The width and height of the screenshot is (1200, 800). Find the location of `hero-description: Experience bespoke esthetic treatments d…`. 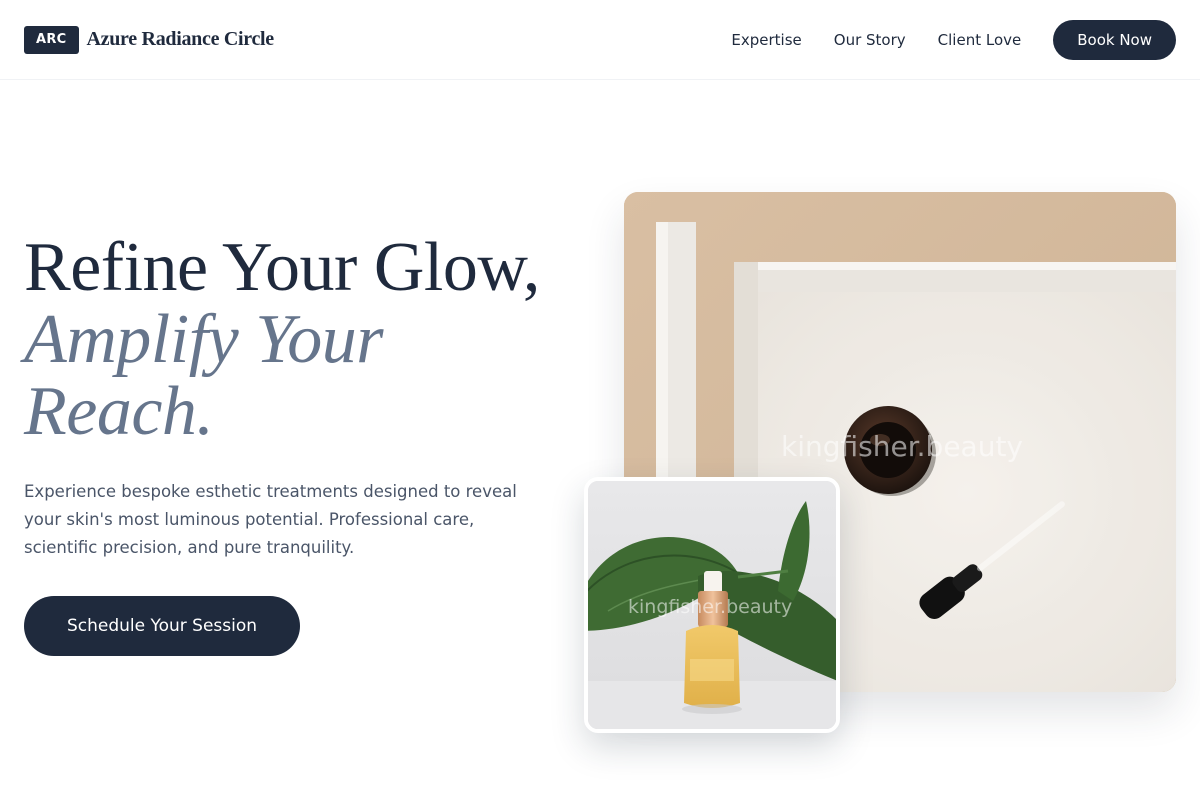

hero-description: Experience bespoke esthetic treatments d… is located at coordinates (270, 519).